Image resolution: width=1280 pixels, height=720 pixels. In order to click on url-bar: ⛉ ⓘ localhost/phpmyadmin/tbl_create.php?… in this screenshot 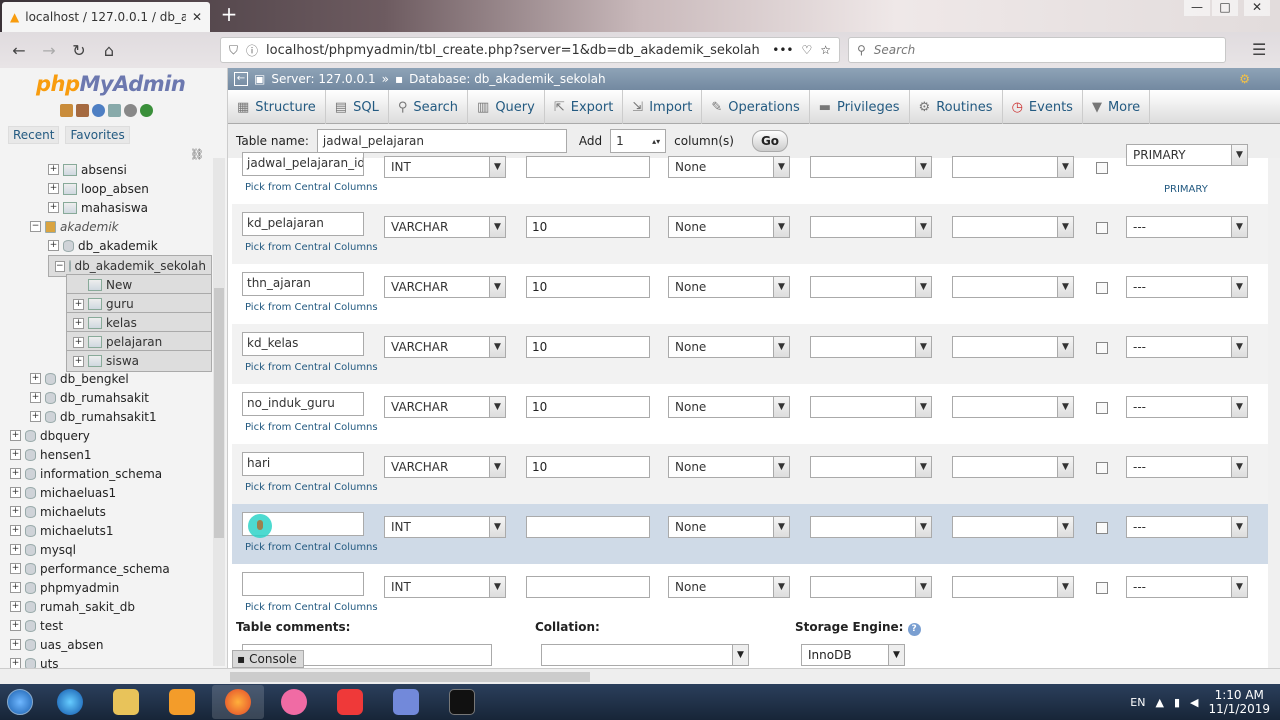, I will do `click(530, 50)`.